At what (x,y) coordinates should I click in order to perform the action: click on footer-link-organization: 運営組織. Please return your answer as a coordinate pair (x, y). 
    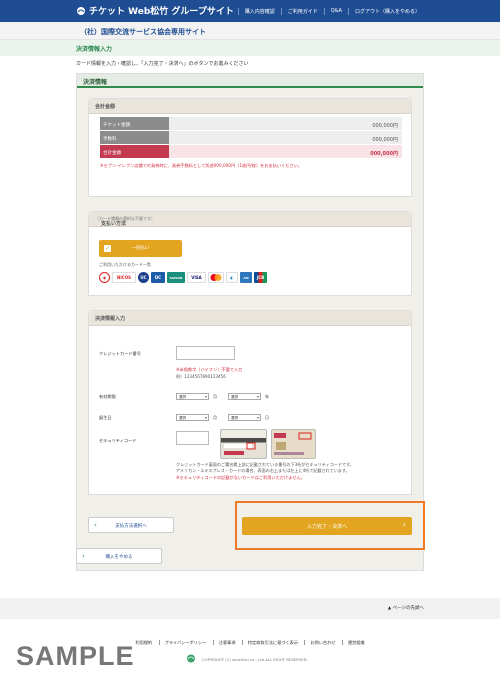
    Looking at the image, I should click on (355, 642).